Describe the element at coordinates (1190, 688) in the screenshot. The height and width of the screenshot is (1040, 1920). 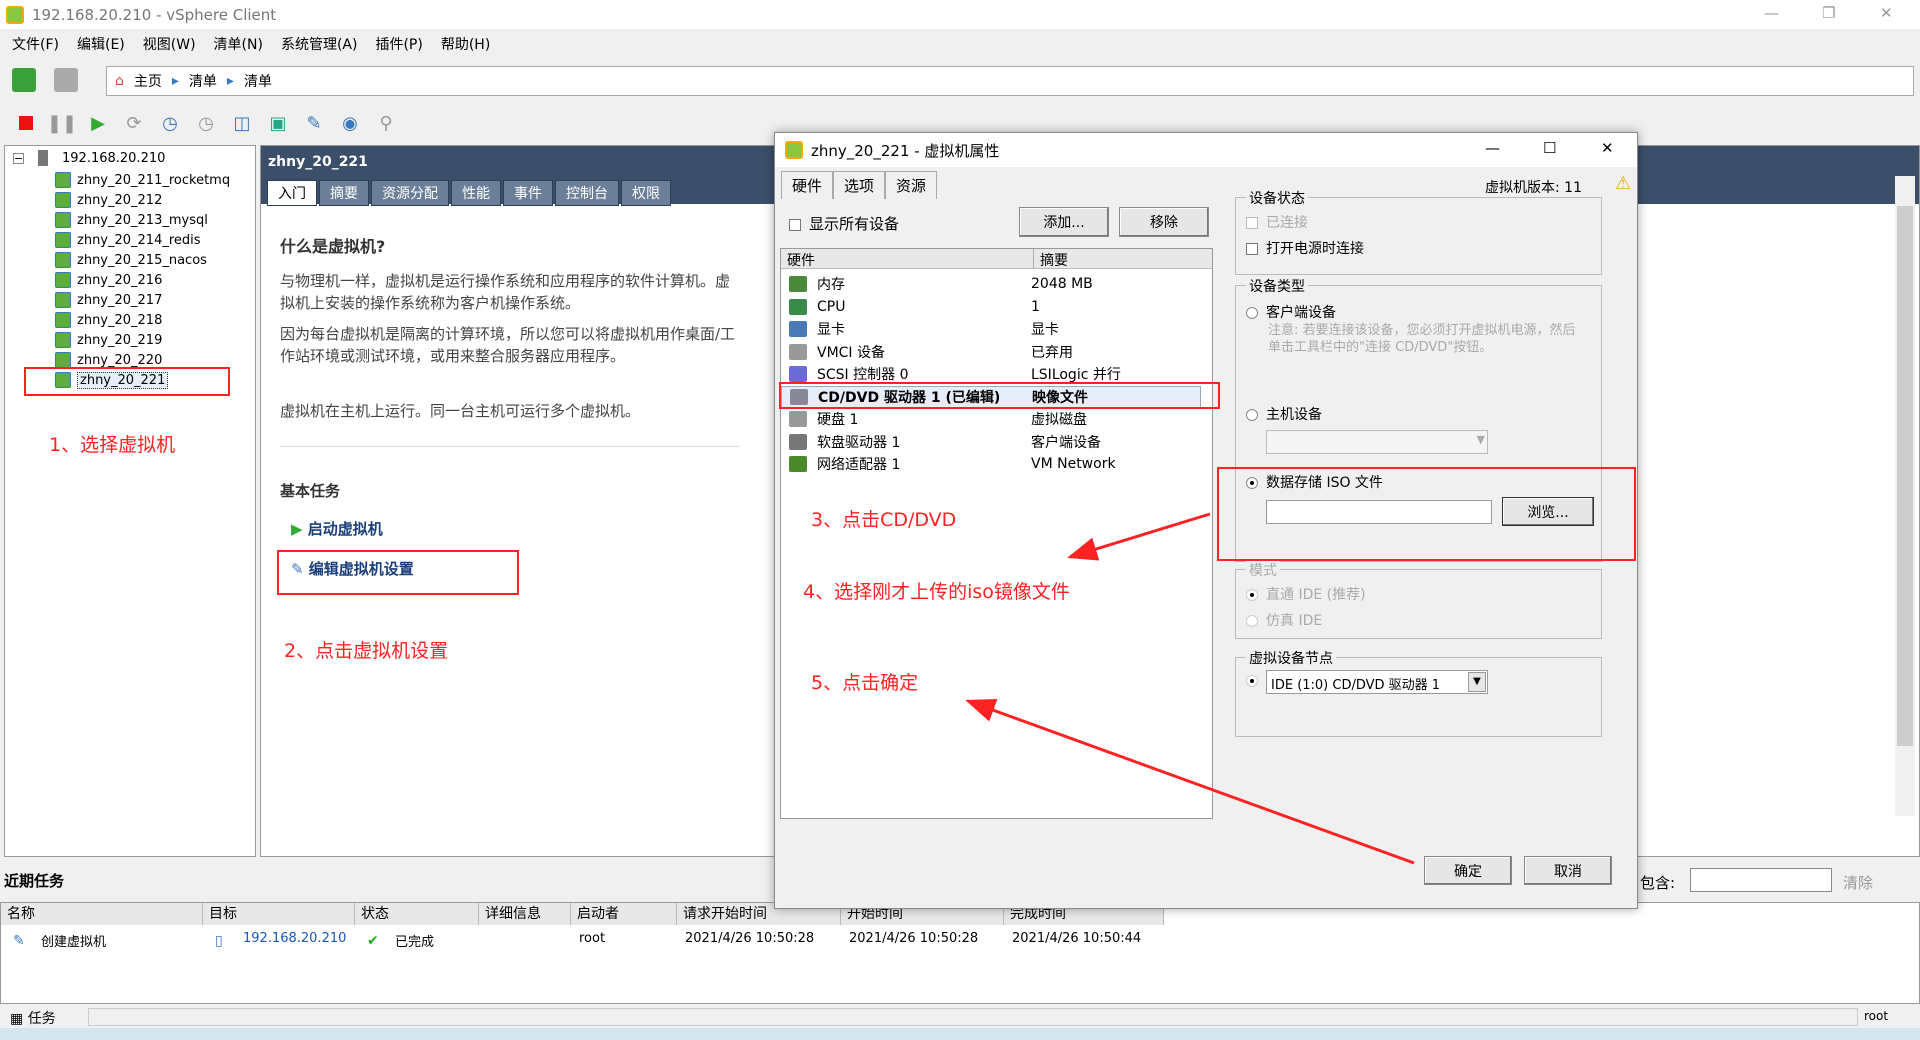
I see `annotation-arrows` at that location.